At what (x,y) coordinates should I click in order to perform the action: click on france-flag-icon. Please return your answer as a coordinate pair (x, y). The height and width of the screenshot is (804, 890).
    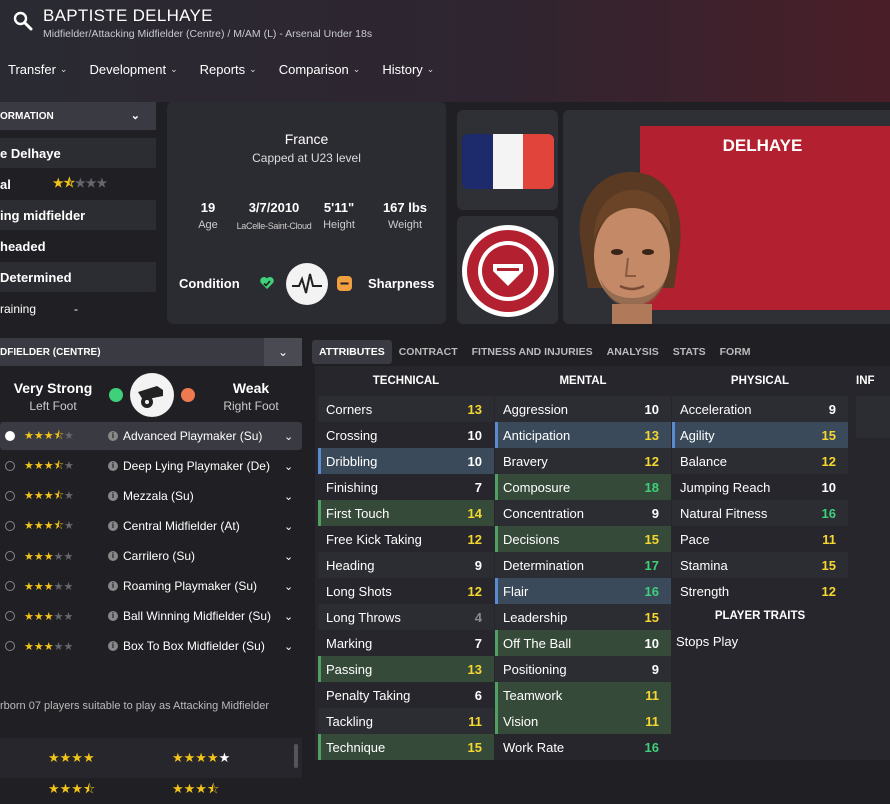
    Looking at the image, I should click on (508, 161).